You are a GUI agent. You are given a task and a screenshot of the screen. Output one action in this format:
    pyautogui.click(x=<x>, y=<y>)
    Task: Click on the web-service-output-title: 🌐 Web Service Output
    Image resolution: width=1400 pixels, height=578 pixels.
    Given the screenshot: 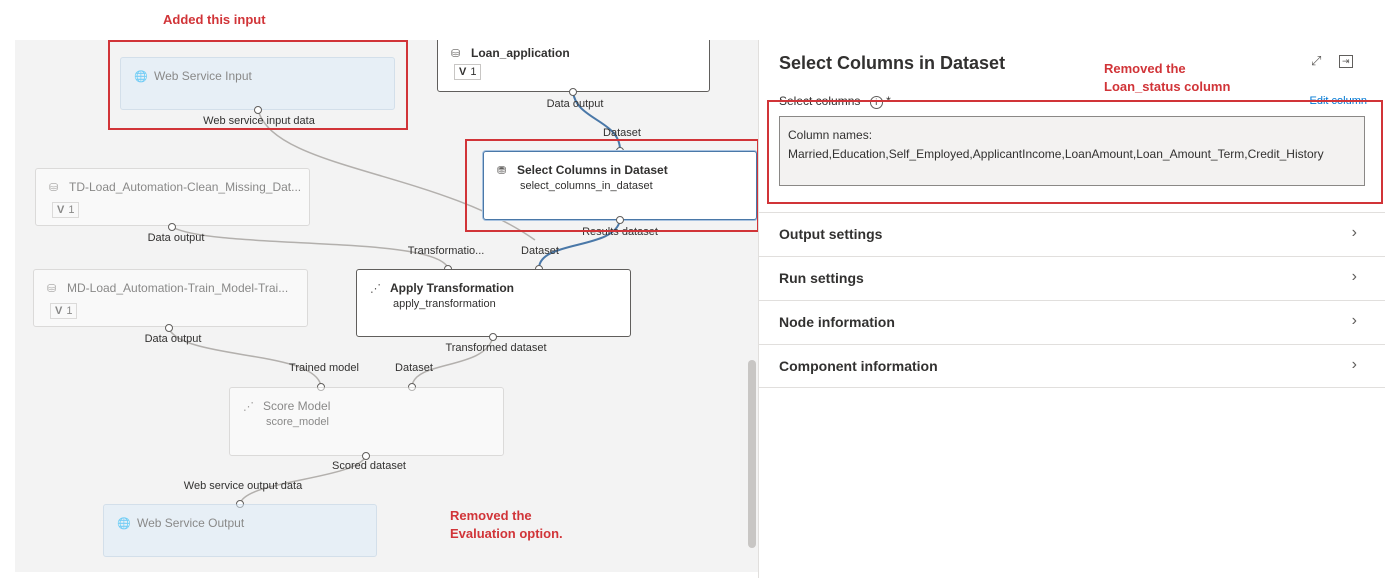 What is the action you would take?
    pyautogui.click(x=180, y=523)
    